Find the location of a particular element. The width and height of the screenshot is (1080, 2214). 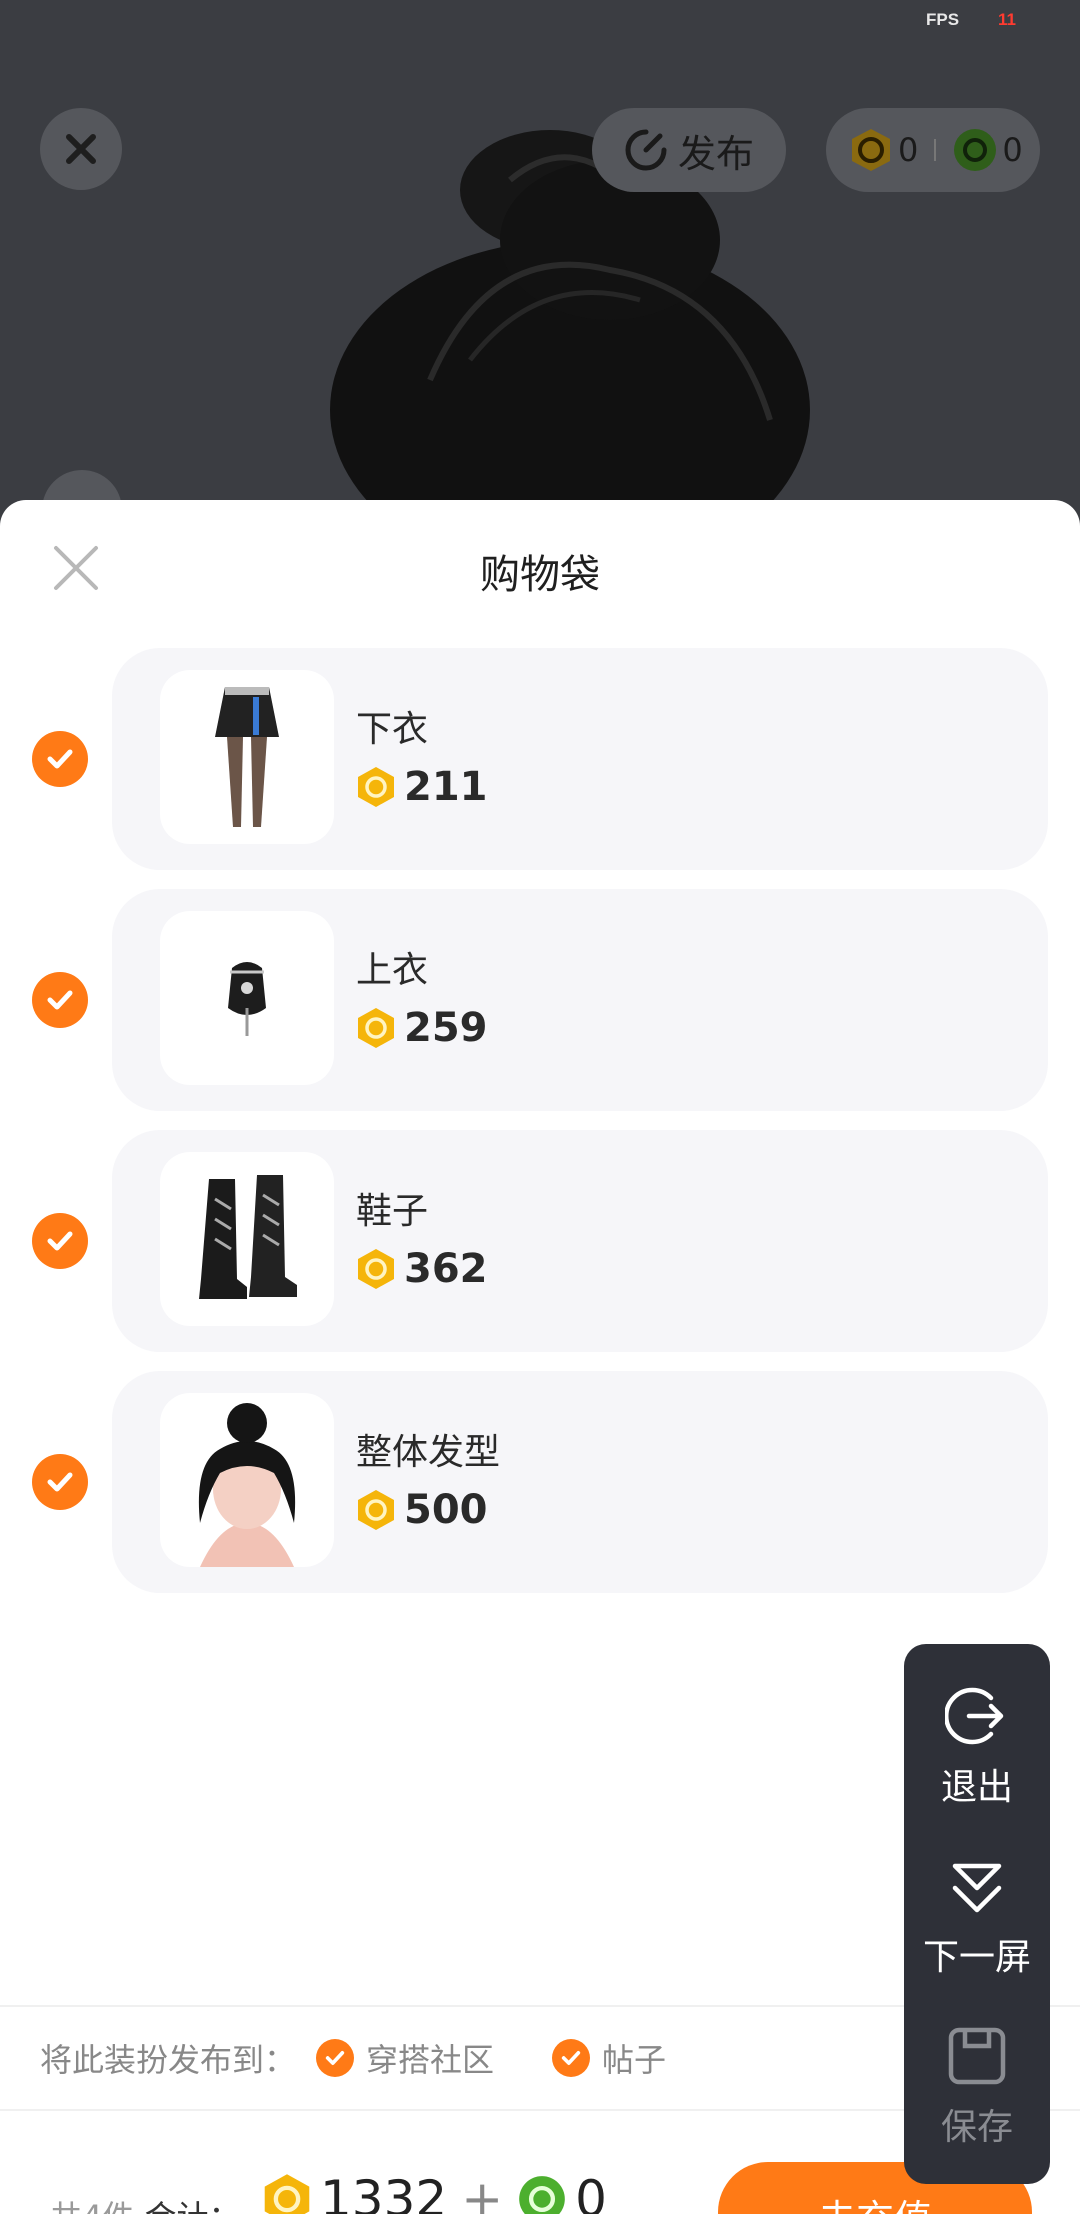

cart-item: 下衣 211 is located at coordinates (540, 759).